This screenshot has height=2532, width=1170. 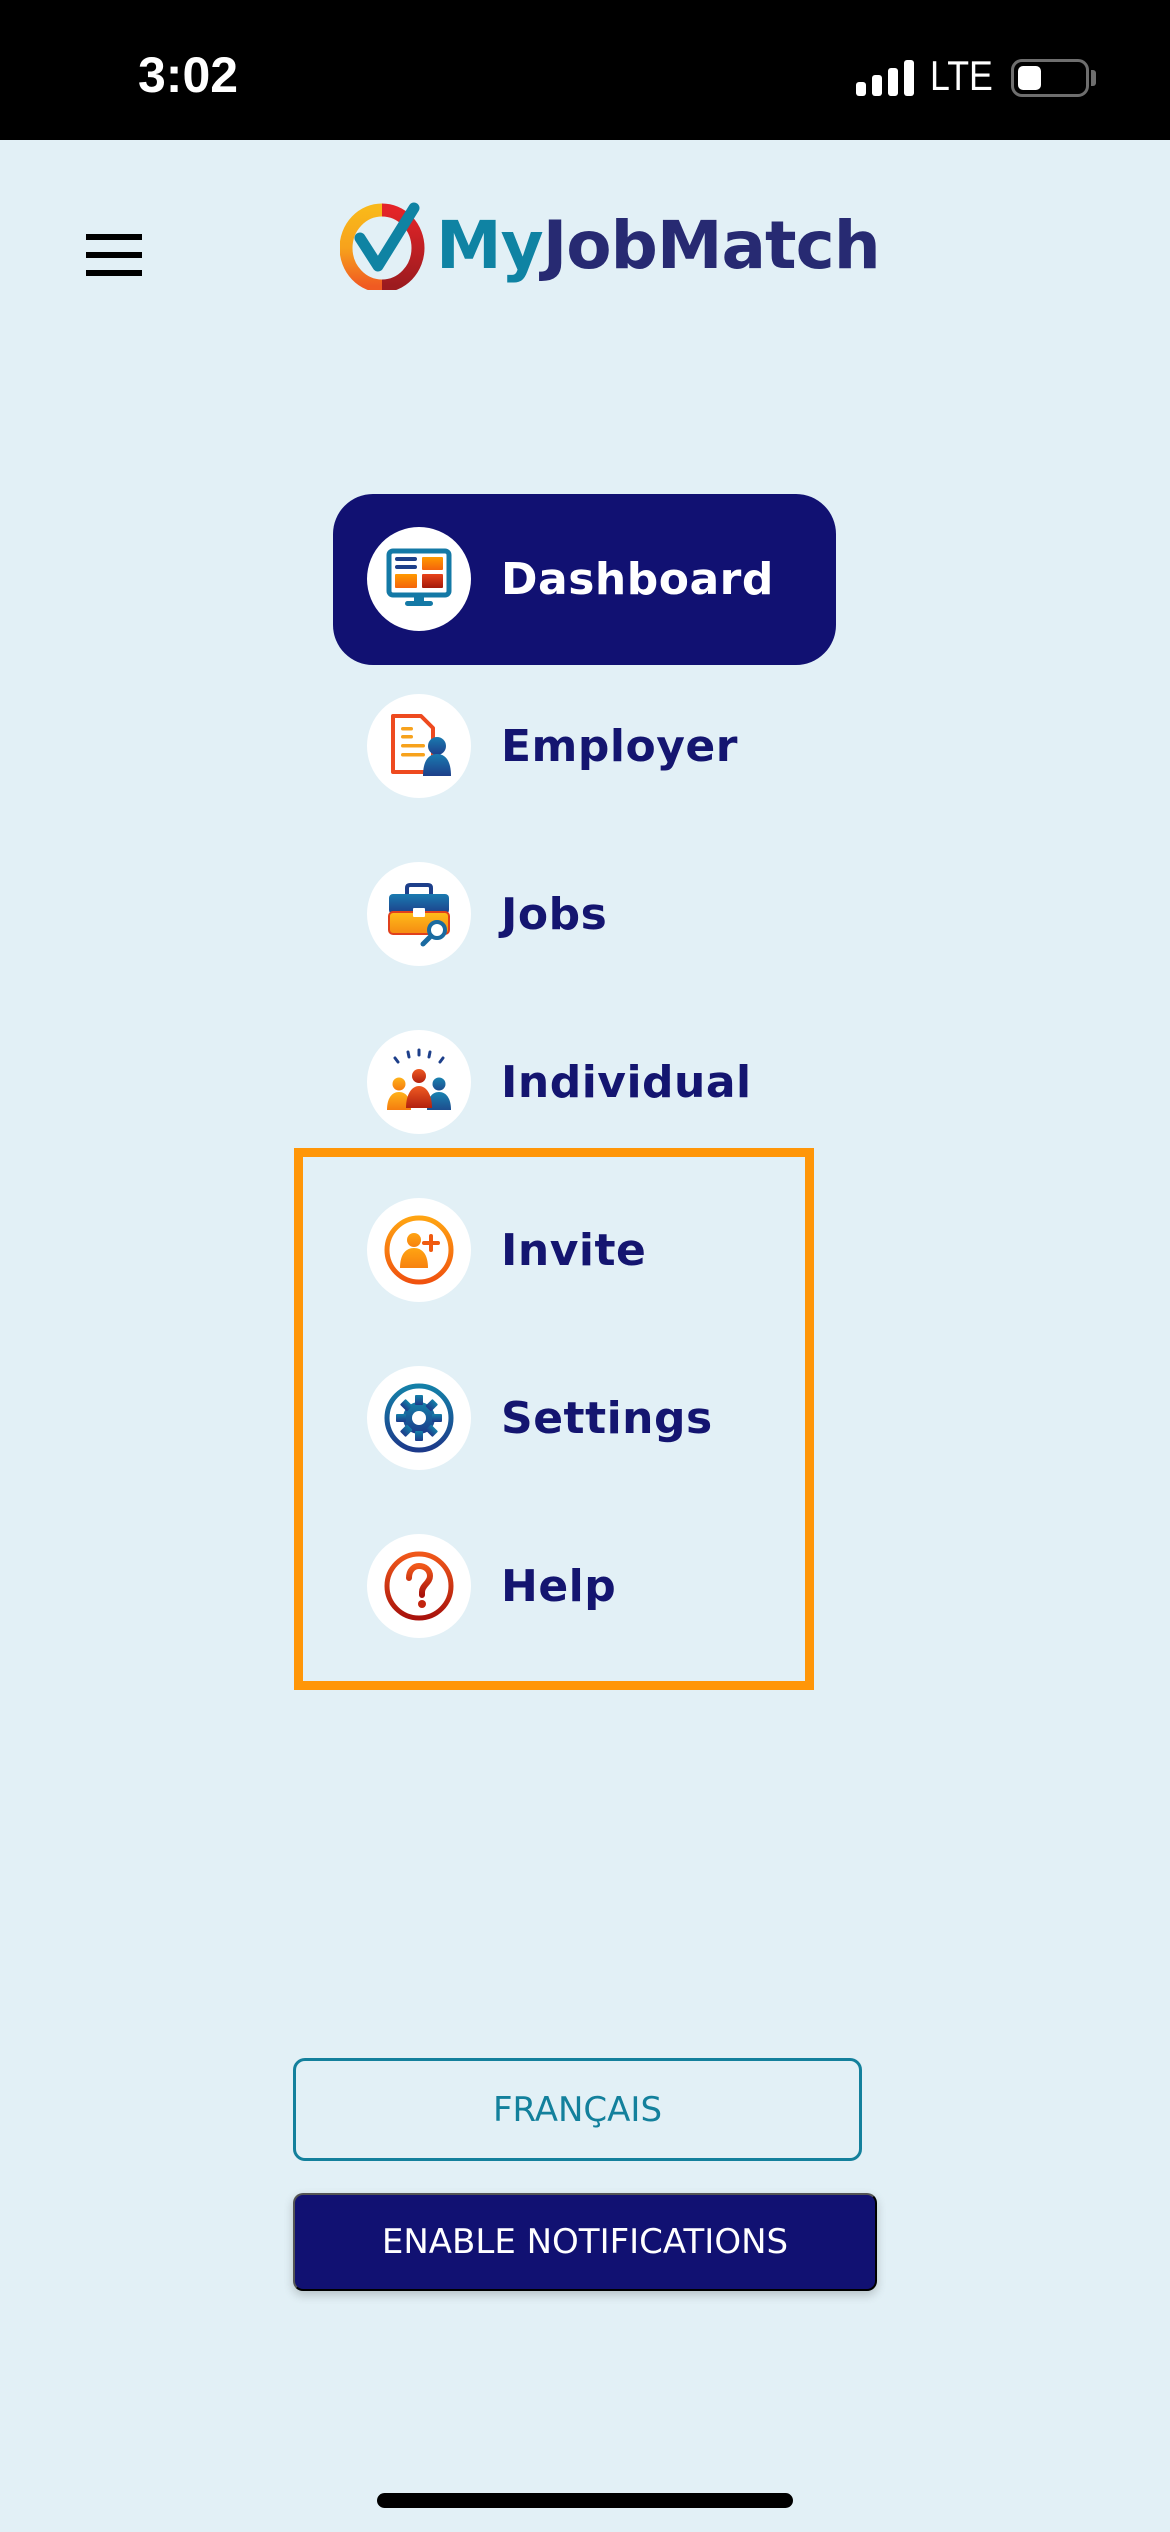 What do you see at coordinates (1093, 78) in the screenshot?
I see `battery-cap` at bounding box center [1093, 78].